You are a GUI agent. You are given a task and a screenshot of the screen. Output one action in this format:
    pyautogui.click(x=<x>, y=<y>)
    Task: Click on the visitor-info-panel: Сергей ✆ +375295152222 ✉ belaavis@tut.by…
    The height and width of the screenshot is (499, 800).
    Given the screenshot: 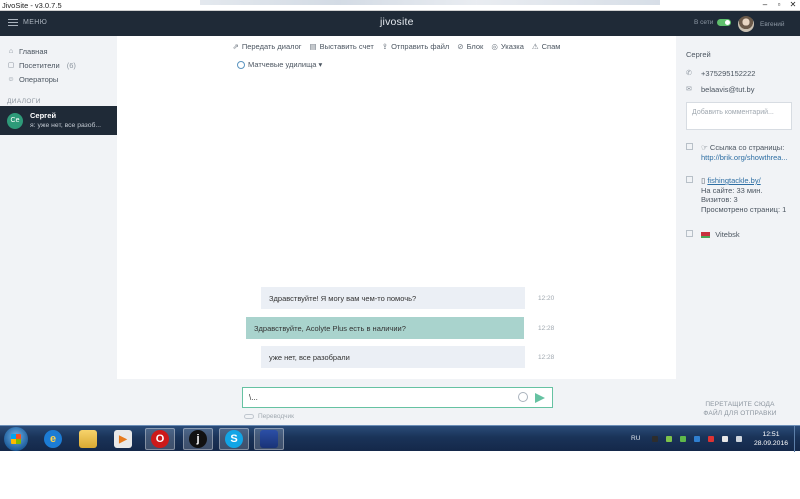 What is the action you would take?
    pyautogui.click(x=738, y=230)
    